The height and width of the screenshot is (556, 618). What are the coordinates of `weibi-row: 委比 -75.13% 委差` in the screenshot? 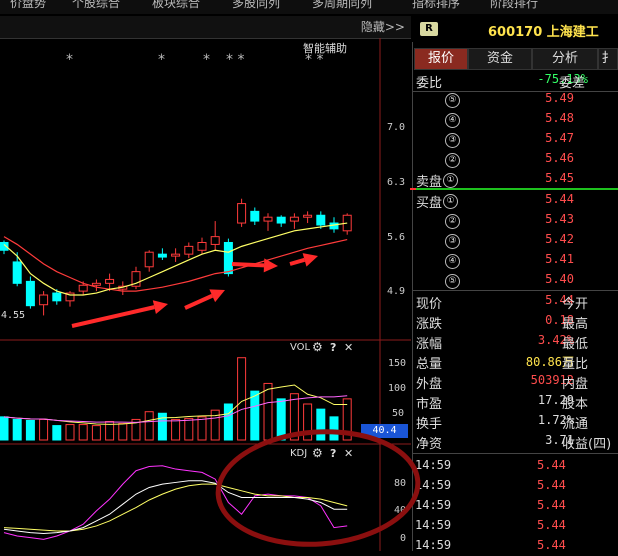 It's located at (515, 81).